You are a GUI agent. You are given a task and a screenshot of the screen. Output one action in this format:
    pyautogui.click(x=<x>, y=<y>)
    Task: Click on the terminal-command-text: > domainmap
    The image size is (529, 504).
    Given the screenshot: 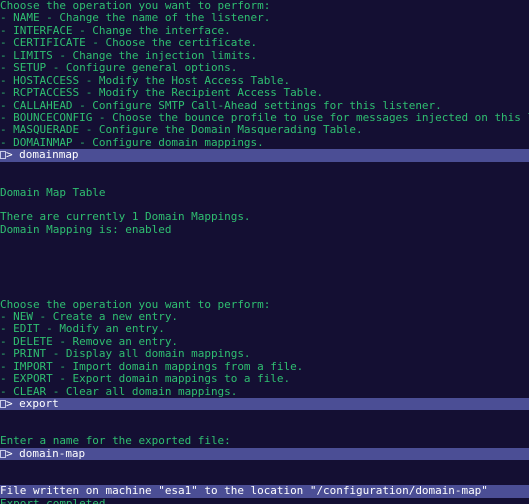 What is the action you would take?
    pyautogui.click(x=42, y=155)
    